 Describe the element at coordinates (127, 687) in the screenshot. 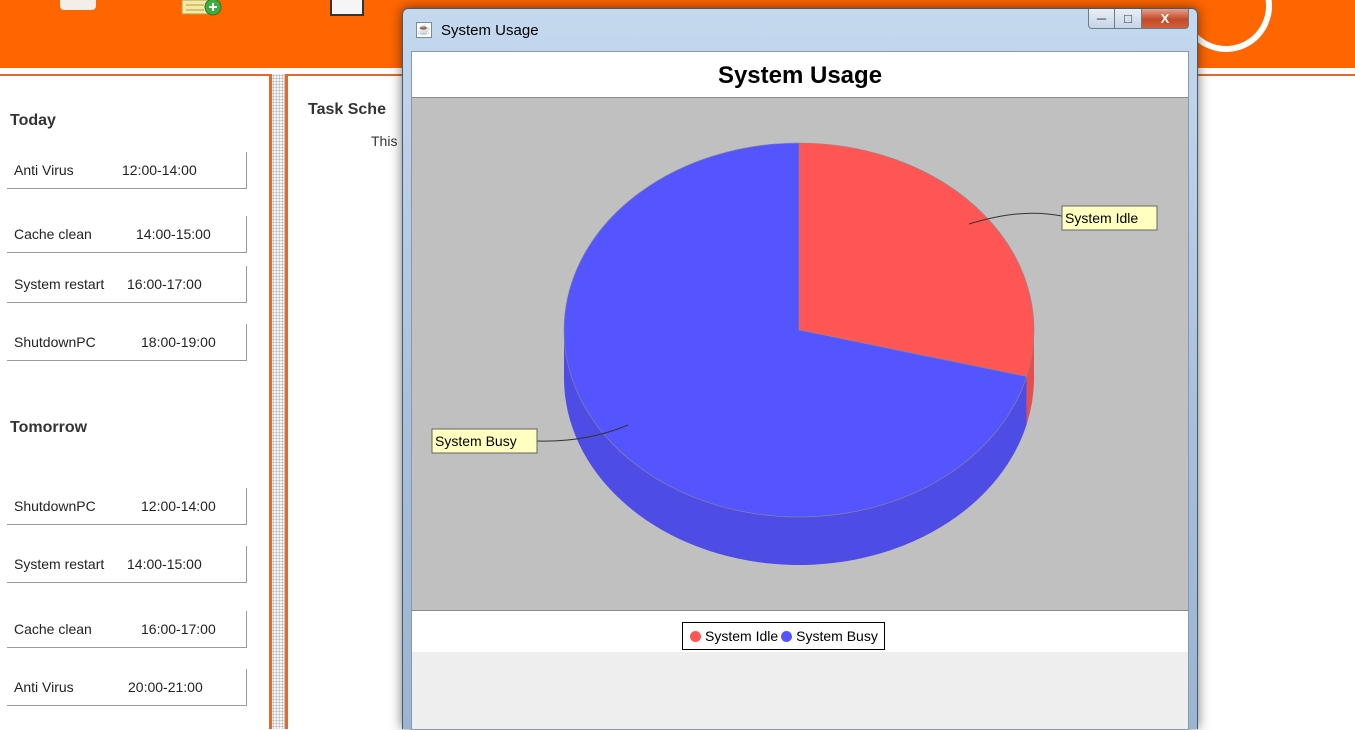

I see `tomorrow-task-4: Anti Virus 20:00-21:00` at that location.